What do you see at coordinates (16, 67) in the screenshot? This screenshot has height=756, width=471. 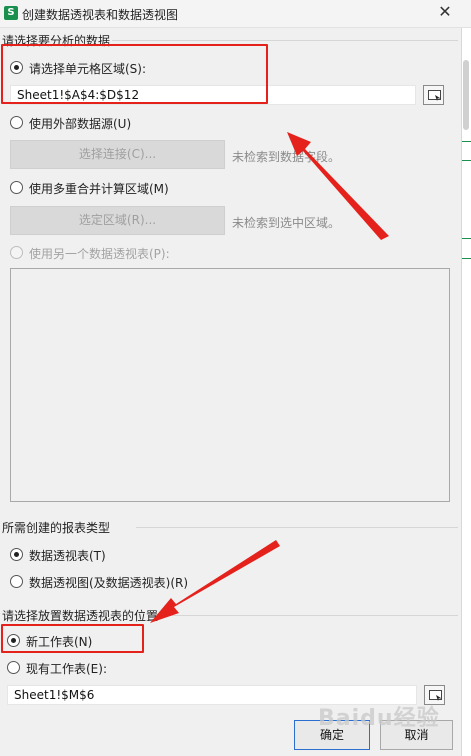 I see `range-radio` at bounding box center [16, 67].